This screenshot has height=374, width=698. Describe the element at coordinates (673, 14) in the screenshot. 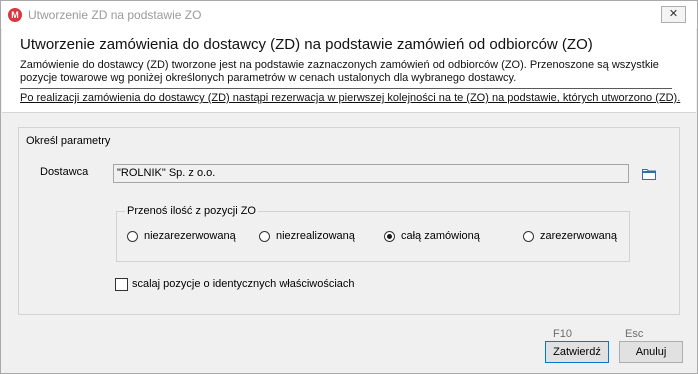

I see `close-button: ✕` at that location.